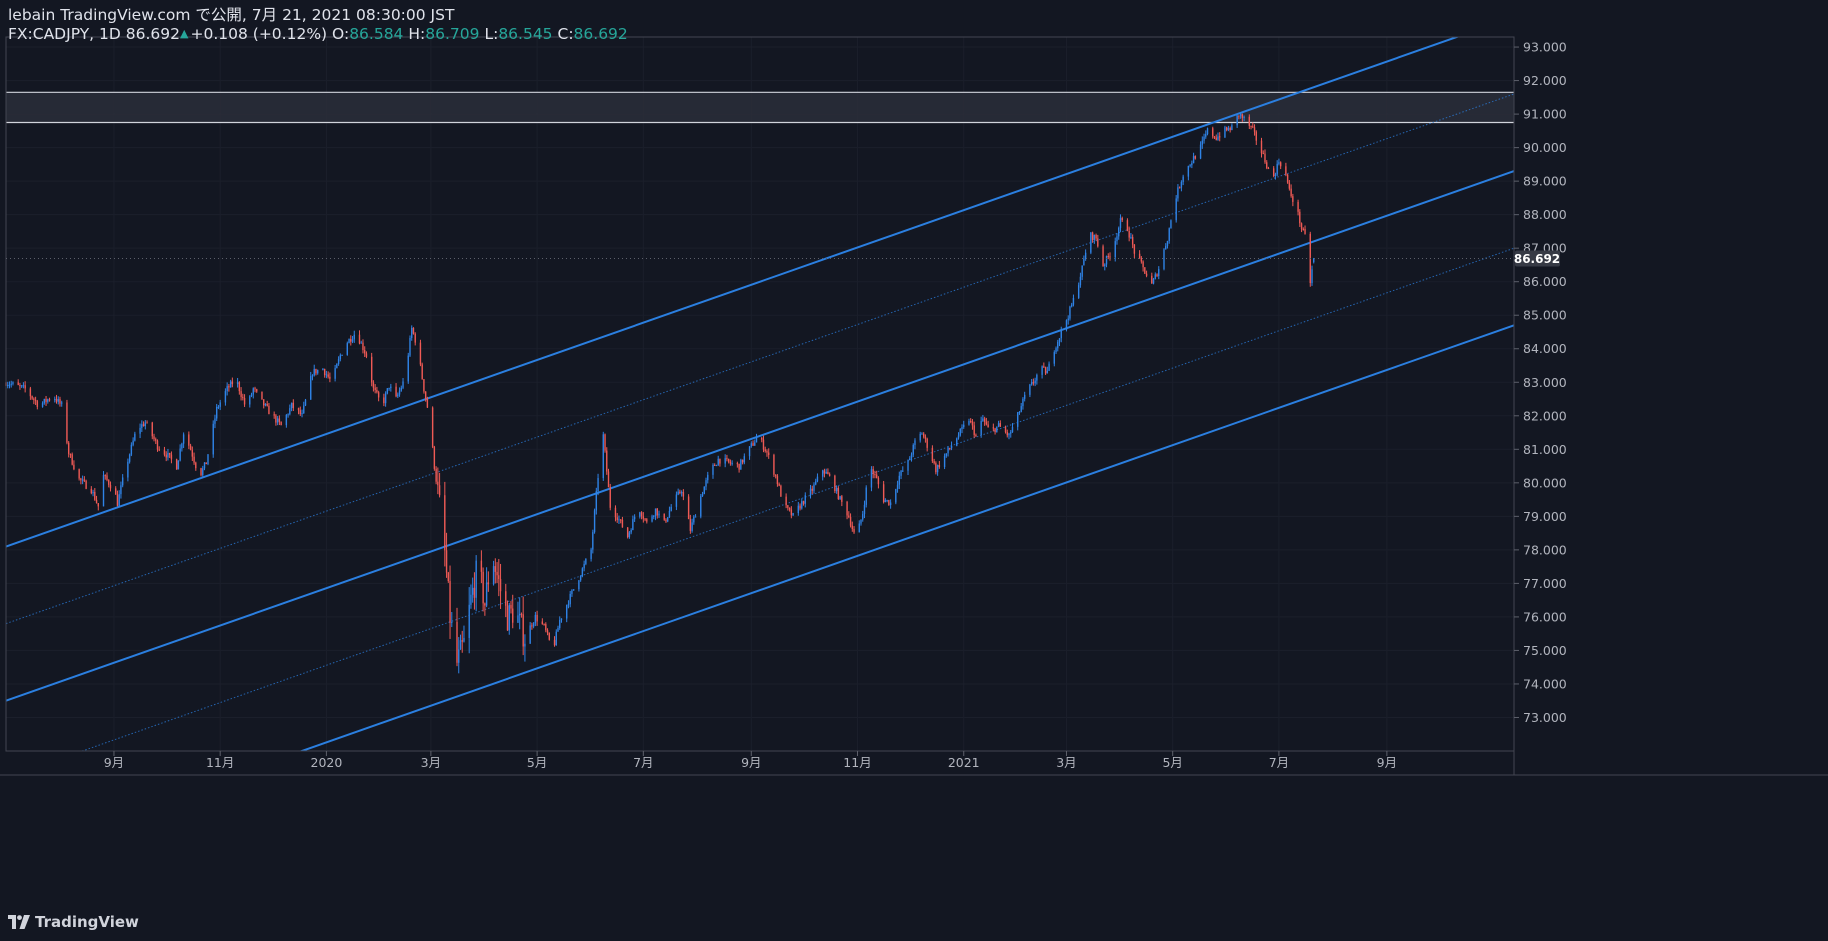 This screenshot has width=1828, height=941. Describe the element at coordinates (114, 762) in the screenshot. I see `time-tick-label: 9月` at that location.